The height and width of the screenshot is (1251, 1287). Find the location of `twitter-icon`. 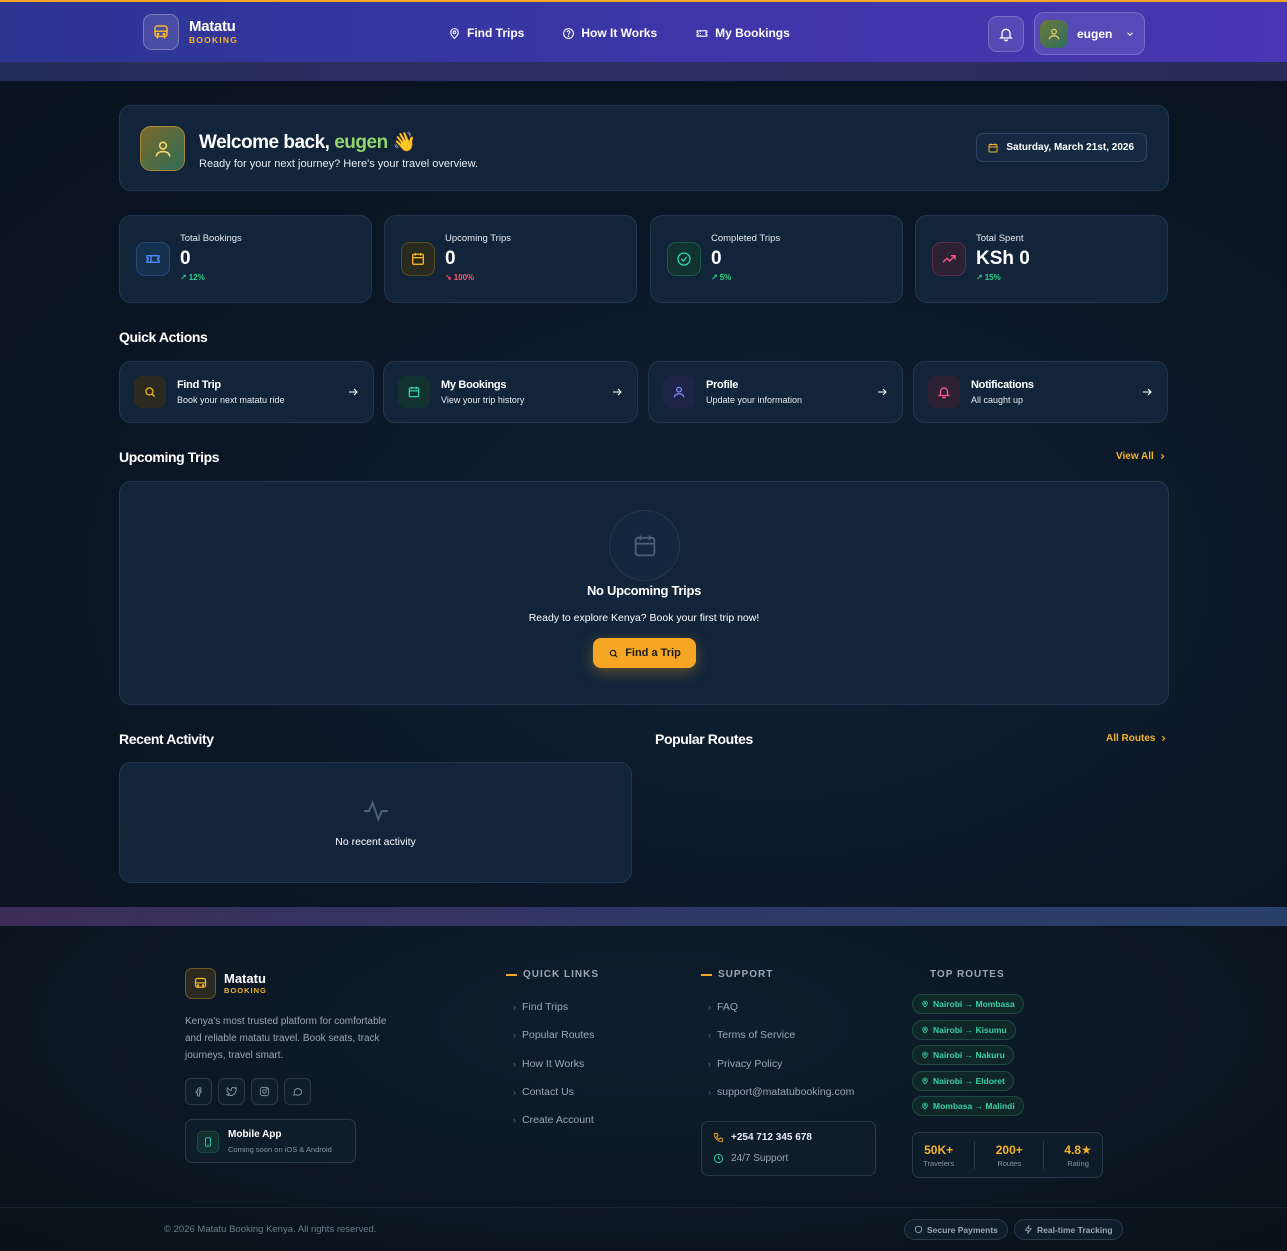

twitter-icon is located at coordinates (231, 1091).